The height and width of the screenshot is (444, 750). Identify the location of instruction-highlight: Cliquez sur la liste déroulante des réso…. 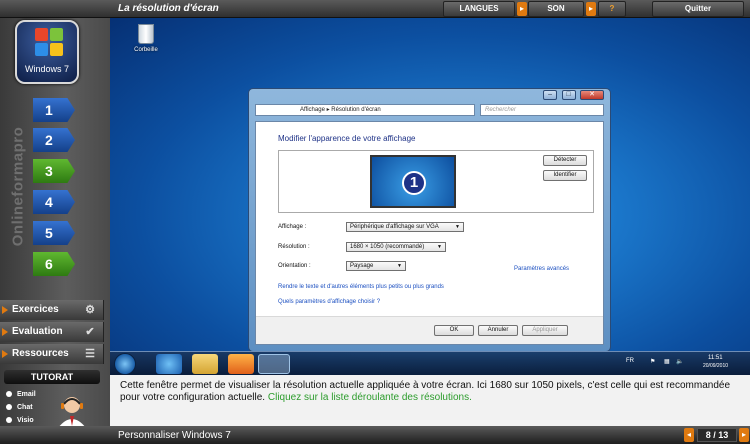
(369, 397).